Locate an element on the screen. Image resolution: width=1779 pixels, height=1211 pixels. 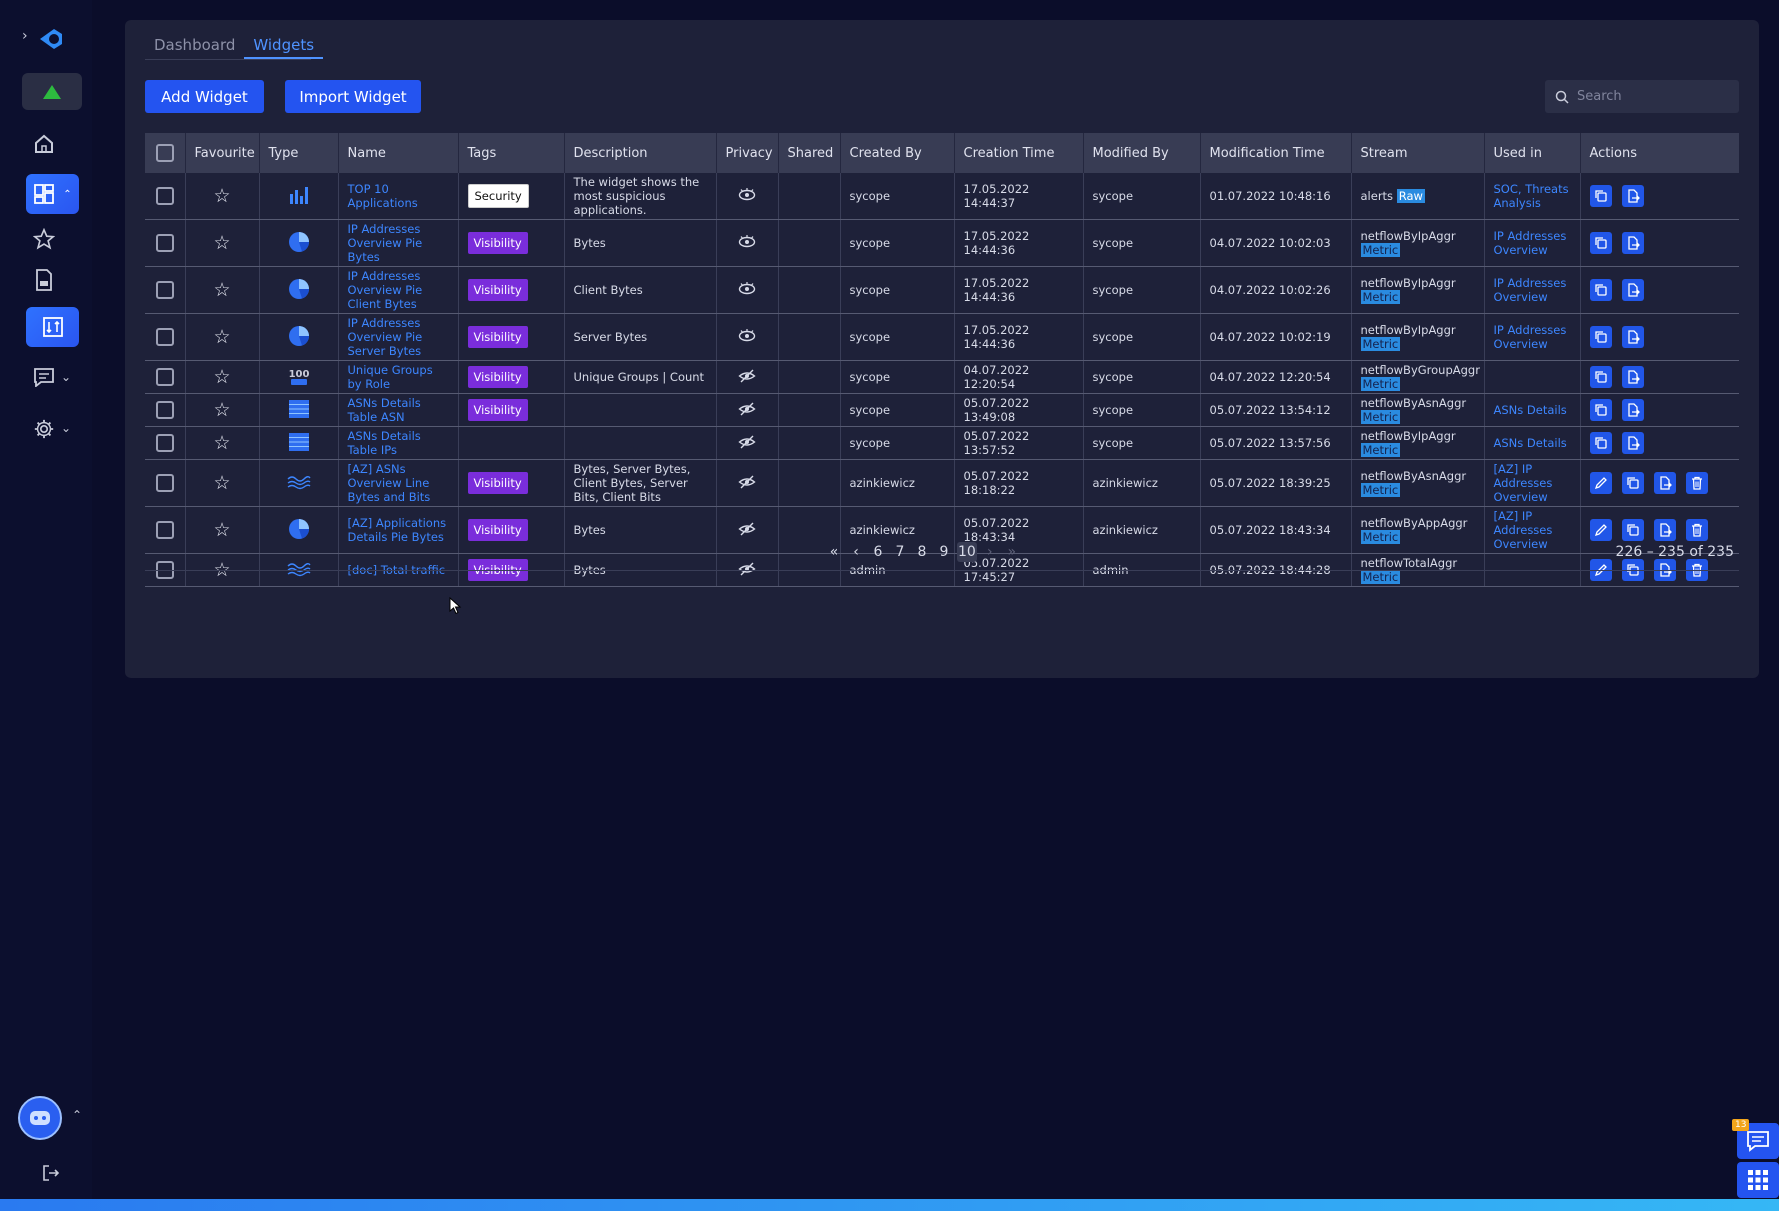
widget-name-link: [AZ] Applications Details Pie Bytes is located at coordinates (397, 530).